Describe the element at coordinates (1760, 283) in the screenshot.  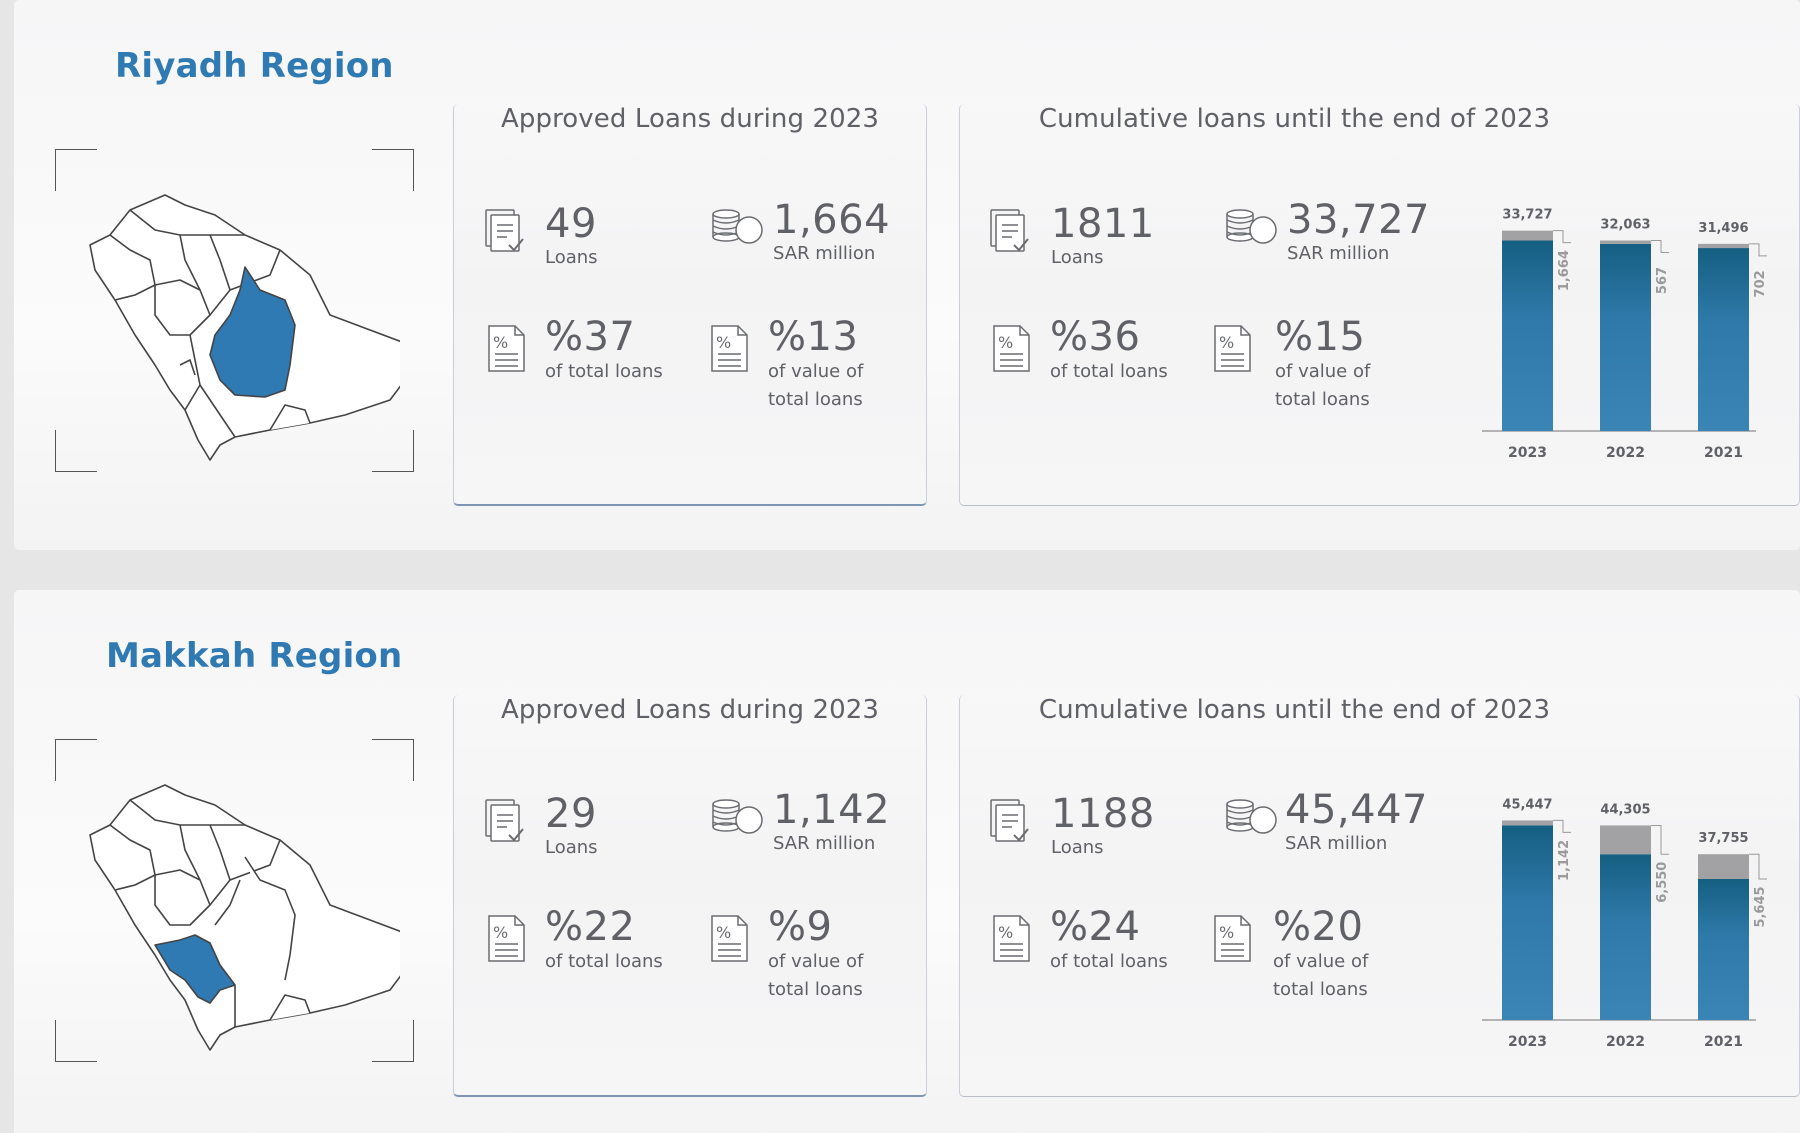
I see `increment-label-2021: 702` at that location.